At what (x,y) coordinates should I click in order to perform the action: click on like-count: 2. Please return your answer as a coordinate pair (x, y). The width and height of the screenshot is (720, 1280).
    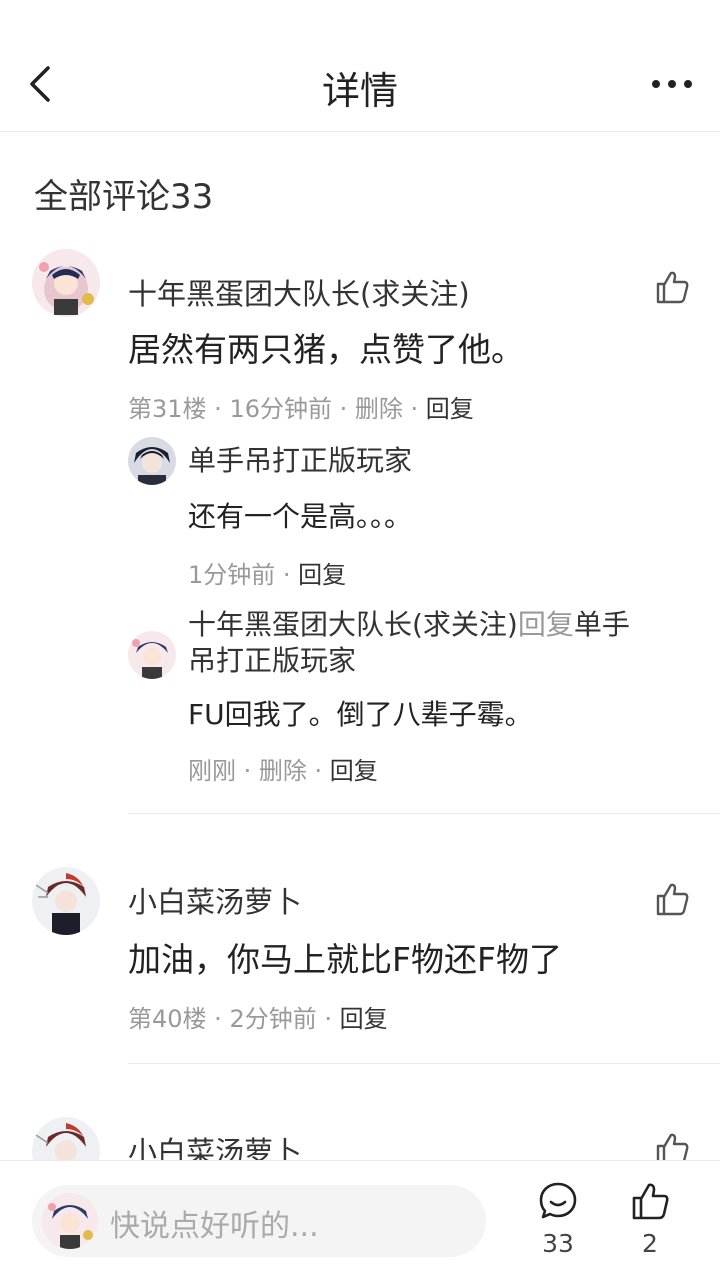
    Looking at the image, I should click on (650, 1243).